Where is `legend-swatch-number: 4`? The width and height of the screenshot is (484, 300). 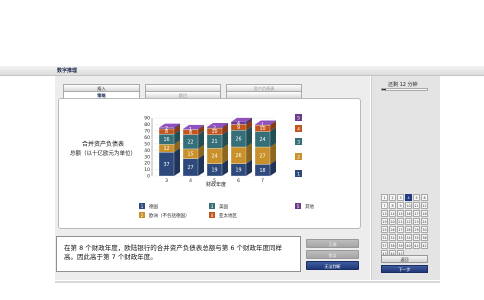 legend-swatch-number: 4 is located at coordinates (212, 215).